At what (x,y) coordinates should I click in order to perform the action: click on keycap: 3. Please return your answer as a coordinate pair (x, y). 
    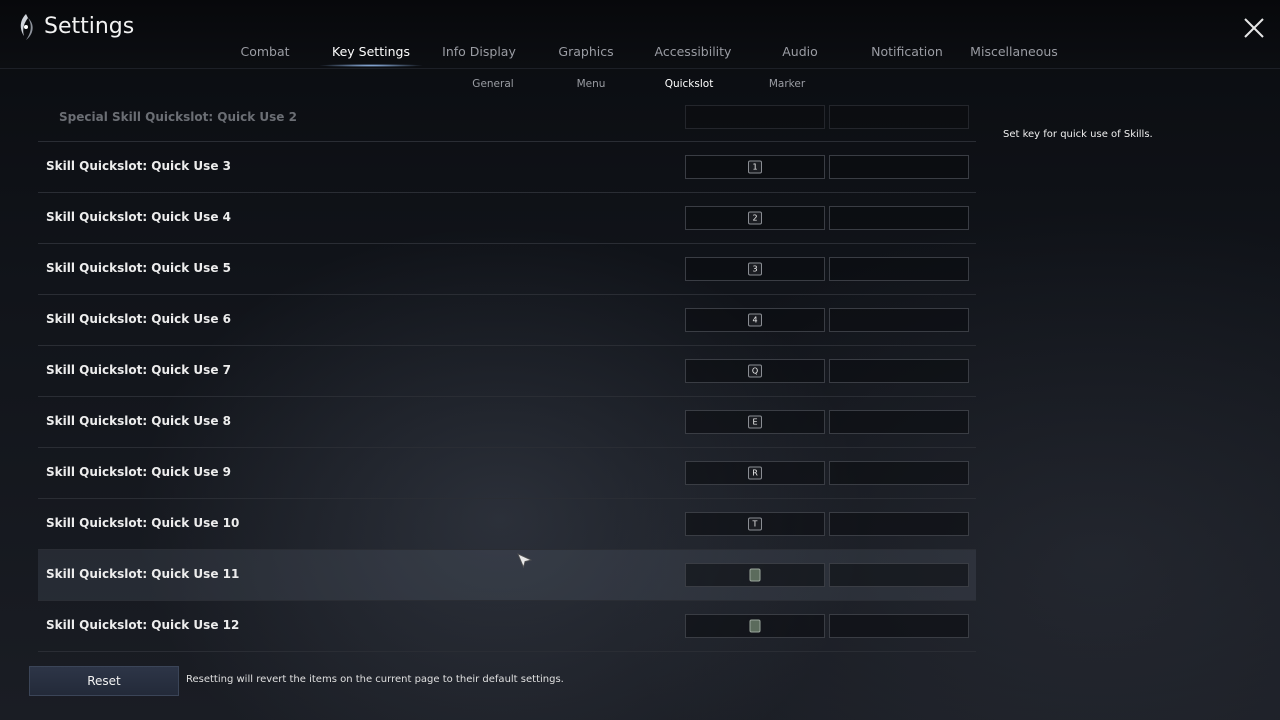
    Looking at the image, I should click on (755, 269).